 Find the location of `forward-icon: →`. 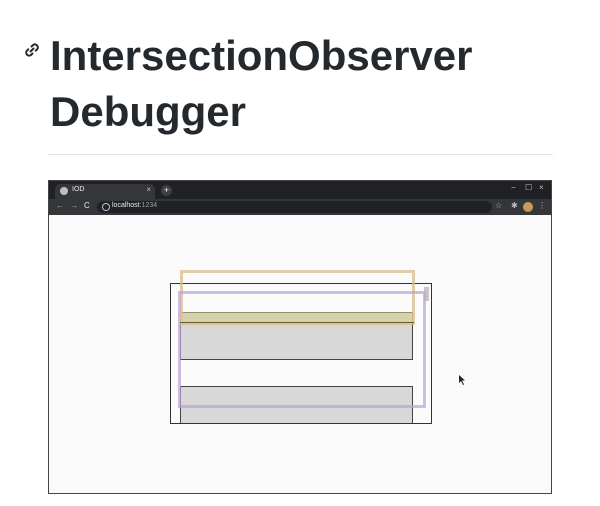

forward-icon: → is located at coordinates (74, 205).